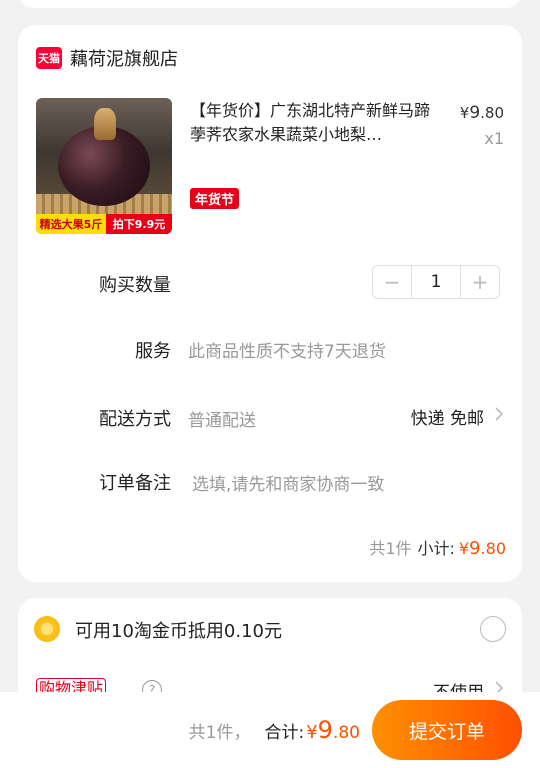 Image resolution: width=540 pixels, height=768 pixels. Describe the element at coordinates (135, 483) in the screenshot. I see `order-note-label: 订单备注` at that location.